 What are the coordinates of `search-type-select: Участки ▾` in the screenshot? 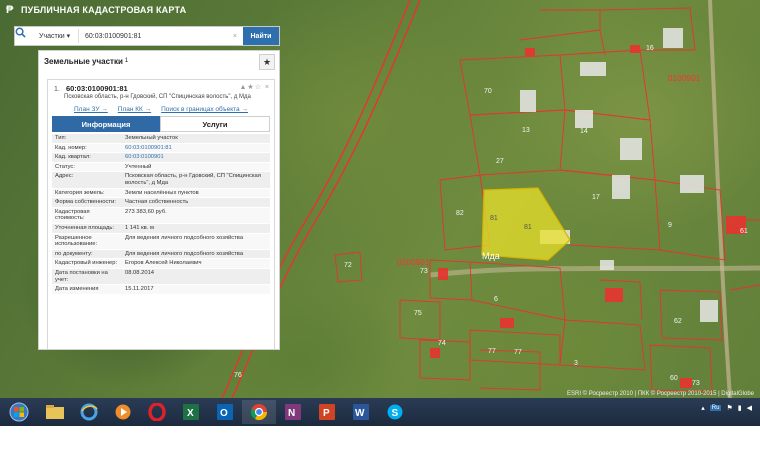 It's located at (57, 36).